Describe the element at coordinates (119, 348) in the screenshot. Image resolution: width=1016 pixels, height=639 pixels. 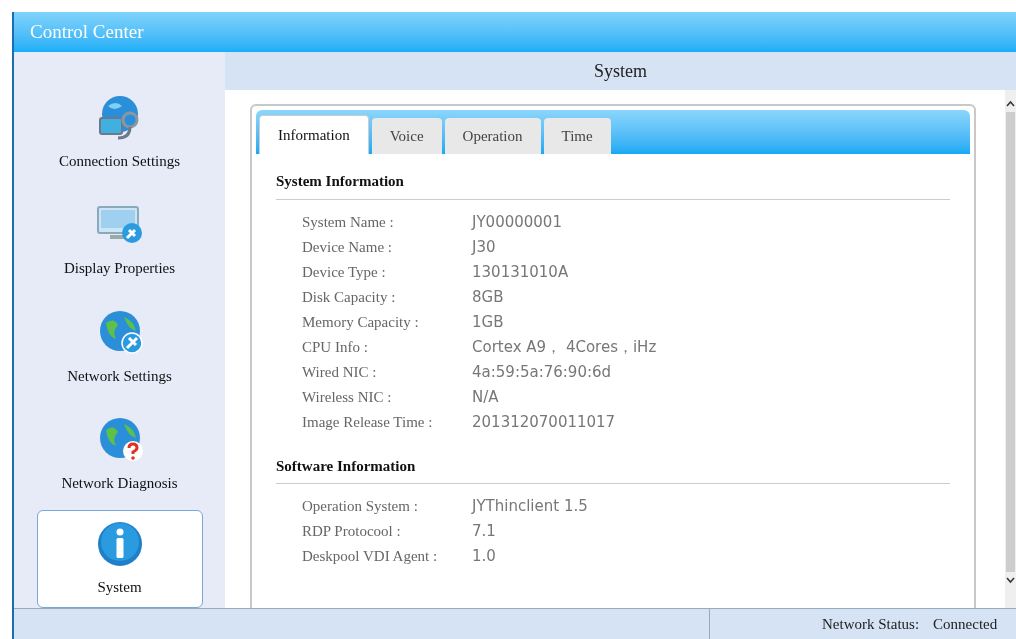
I see `sidebar-item: Network Settings` at that location.